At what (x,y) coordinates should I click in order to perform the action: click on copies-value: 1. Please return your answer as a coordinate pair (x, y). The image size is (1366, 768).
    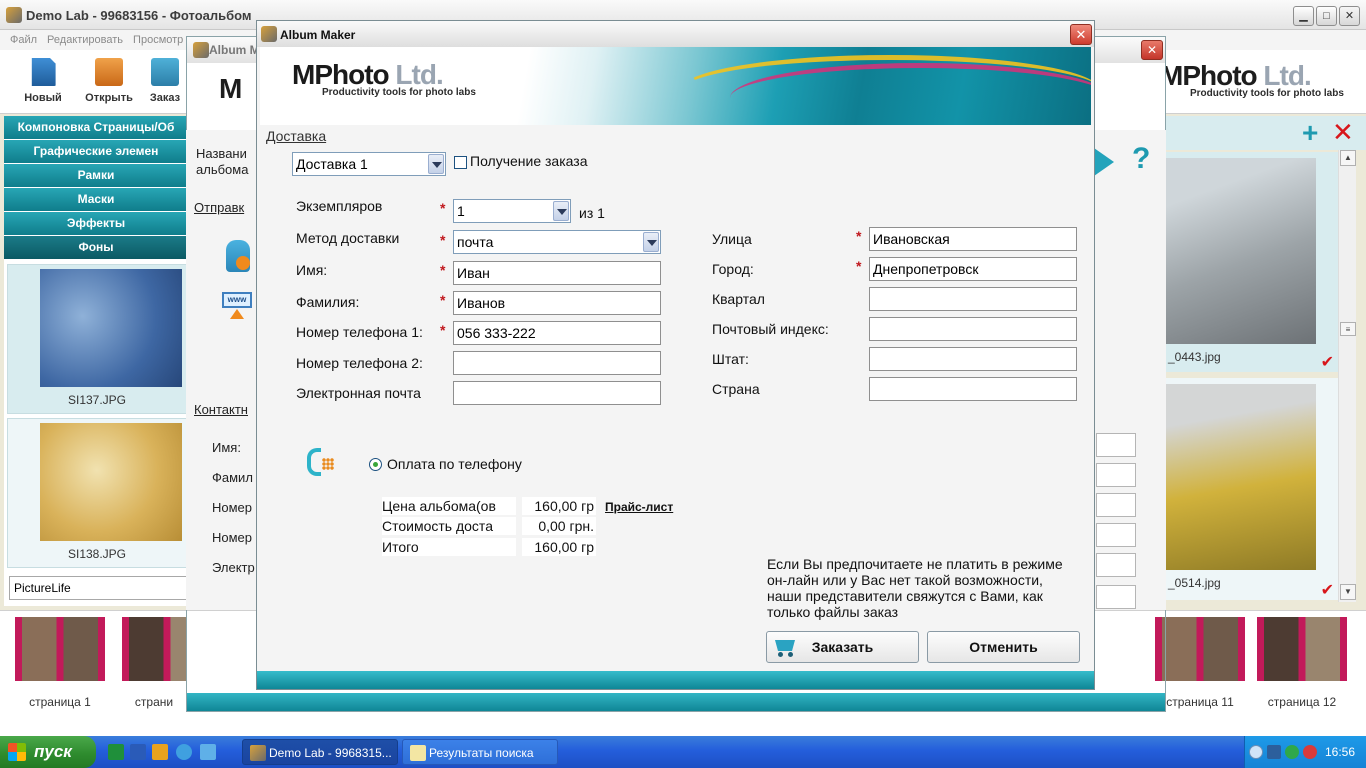
    Looking at the image, I should click on (461, 211).